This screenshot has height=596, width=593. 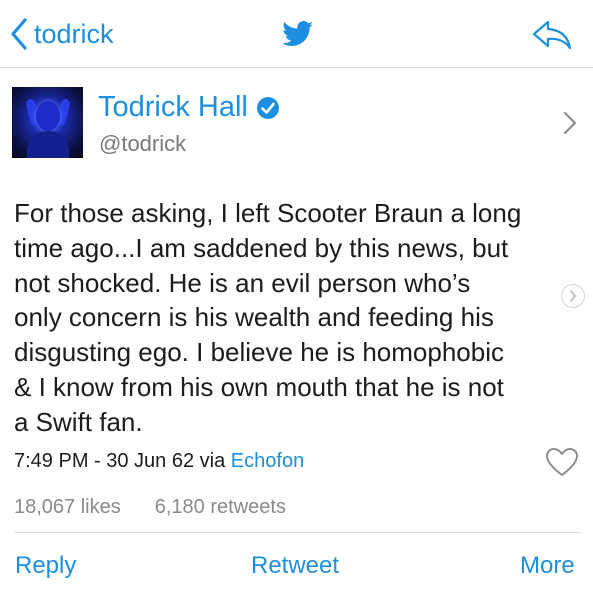 What do you see at coordinates (297, 532) in the screenshot?
I see `divider` at bounding box center [297, 532].